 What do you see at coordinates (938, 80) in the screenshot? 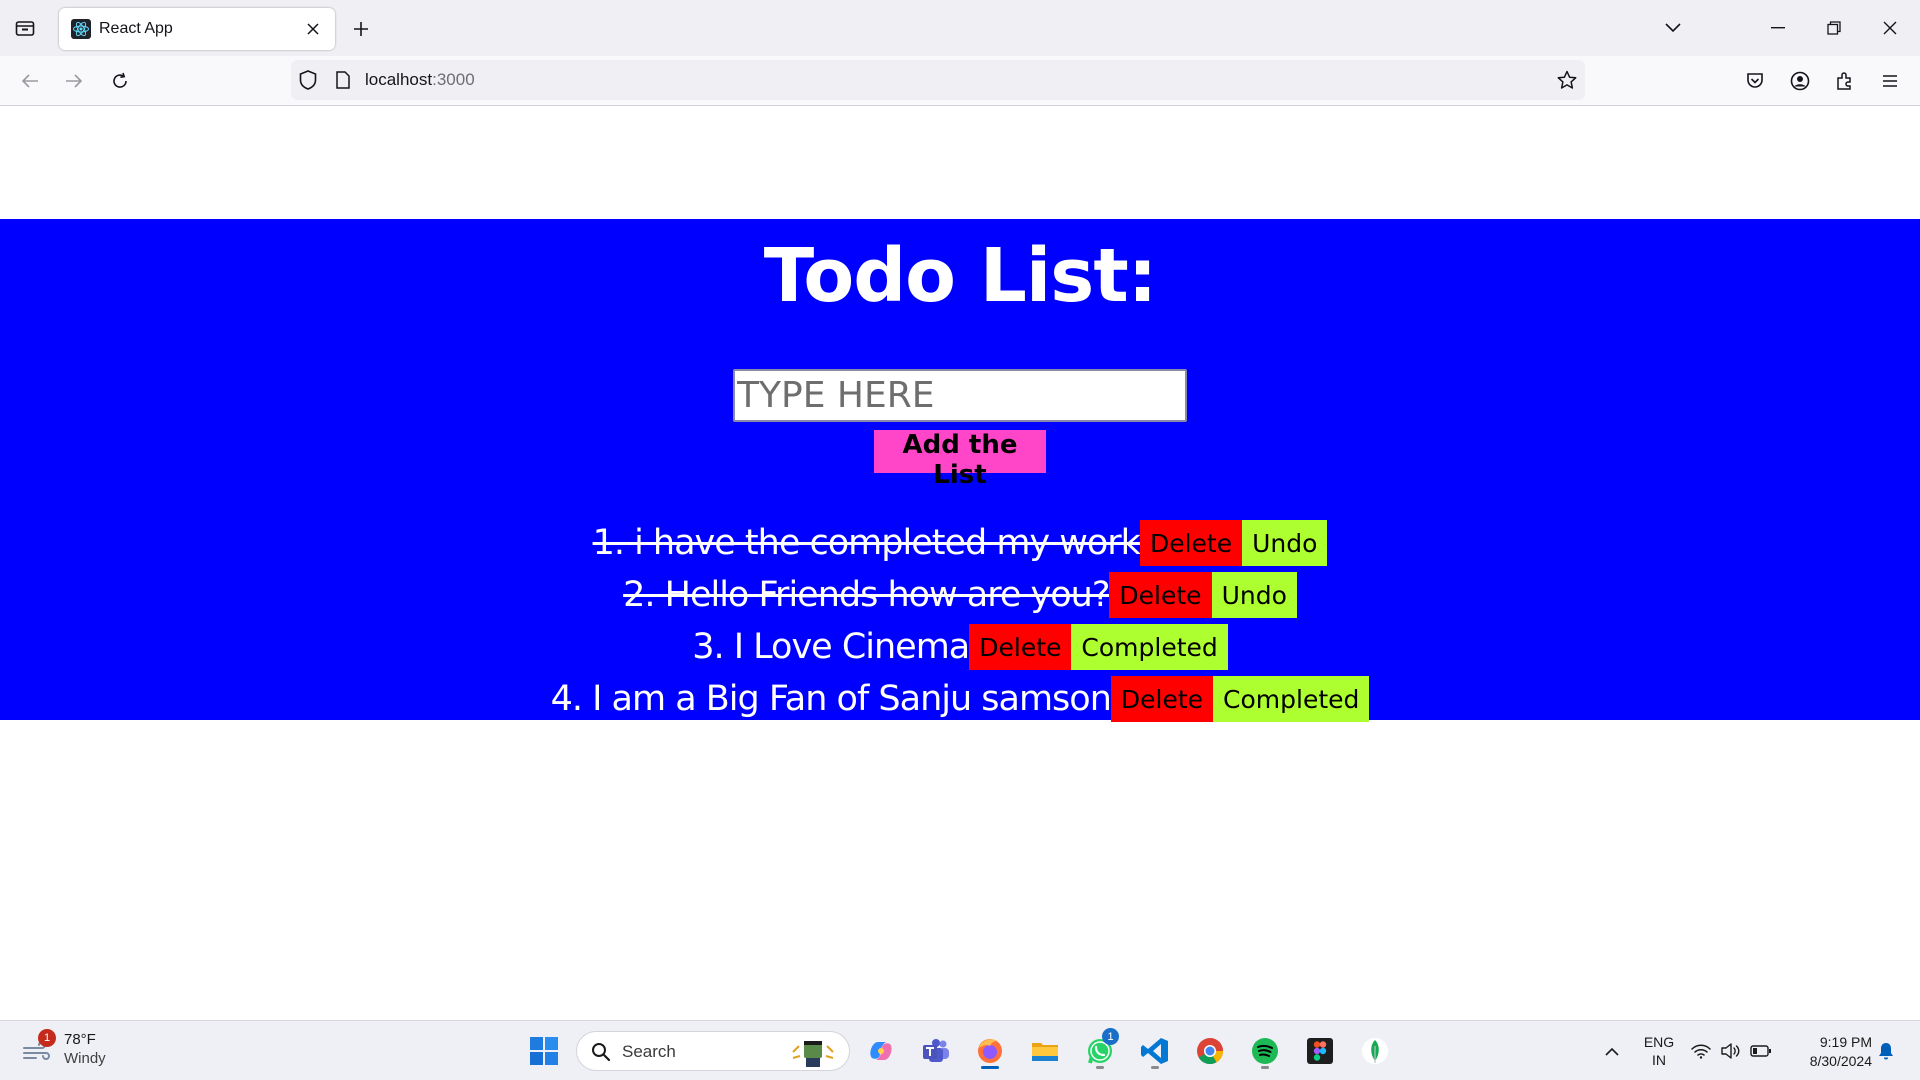
I see `url-bar: localhost:3000` at bounding box center [938, 80].